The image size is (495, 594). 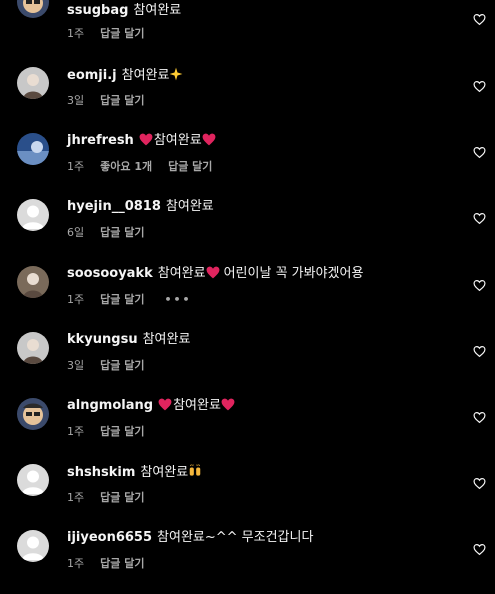 I want to click on comment-text: 참여완료~^^ 무조건갑니다, so click(x=235, y=537).